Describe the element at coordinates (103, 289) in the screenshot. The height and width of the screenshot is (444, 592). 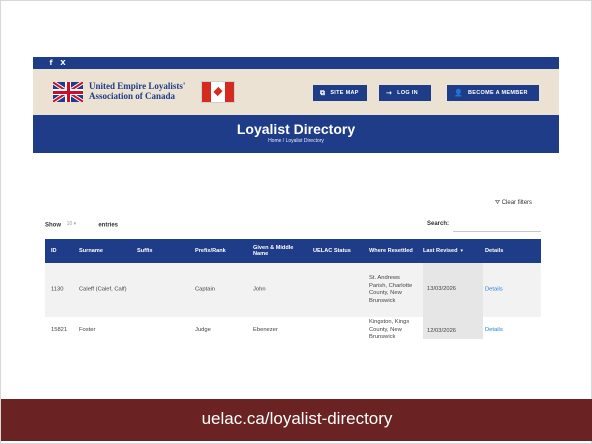
I see `cell-surname: Caleff (Calef, Calf)` at that location.